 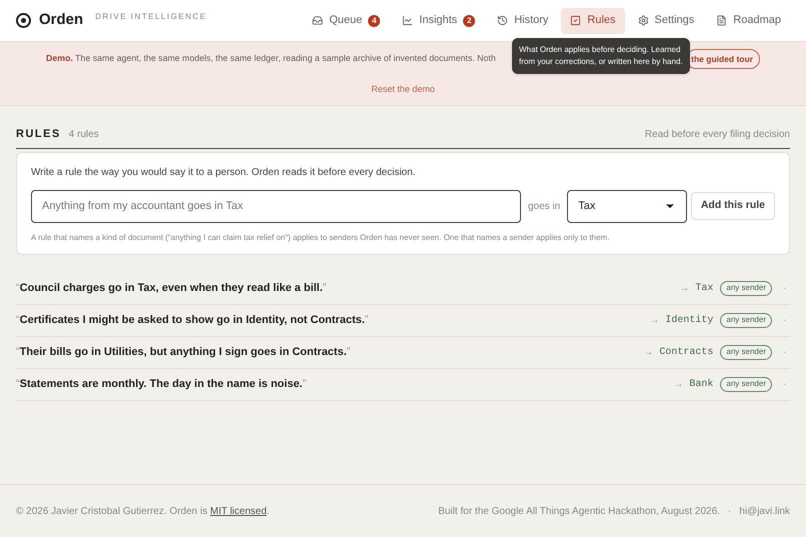 What do you see at coordinates (701, 385) in the screenshot?
I see `folder-name: Bank` at bounding box center [701, 385].